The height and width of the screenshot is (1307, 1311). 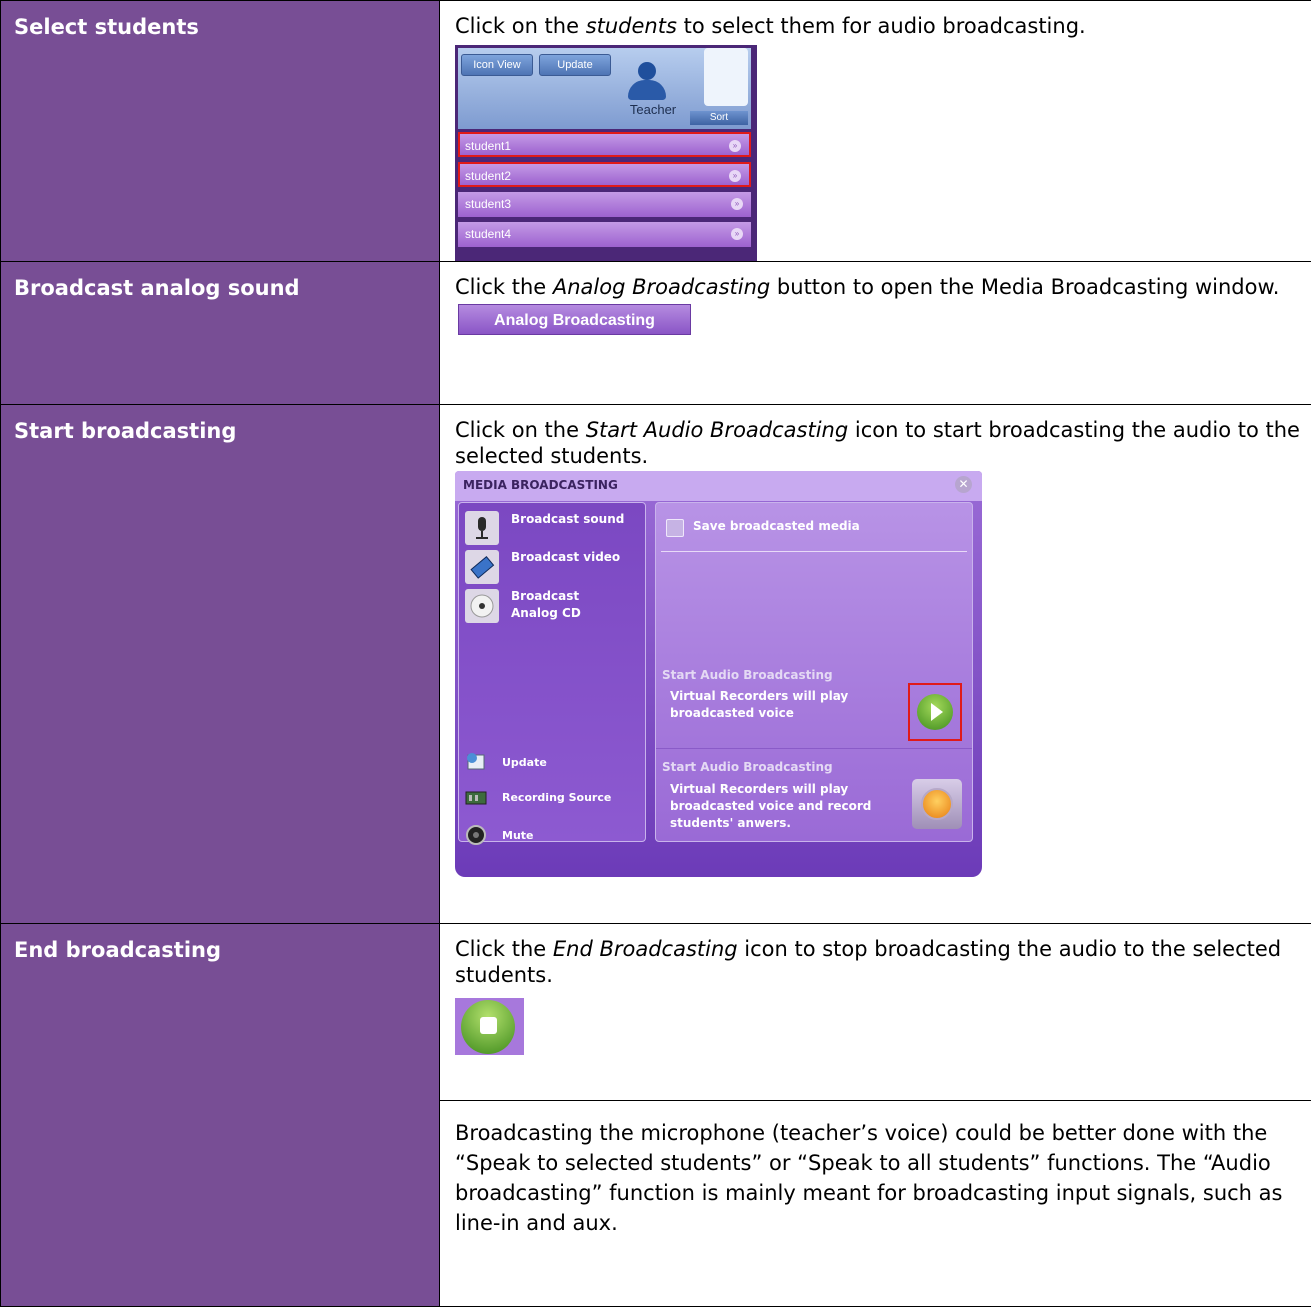 What do you see at coordinates (540, 485) in the screenshot?
I see `window-title: MEDIA BROADCASTING` at bounding box center [540, 485].